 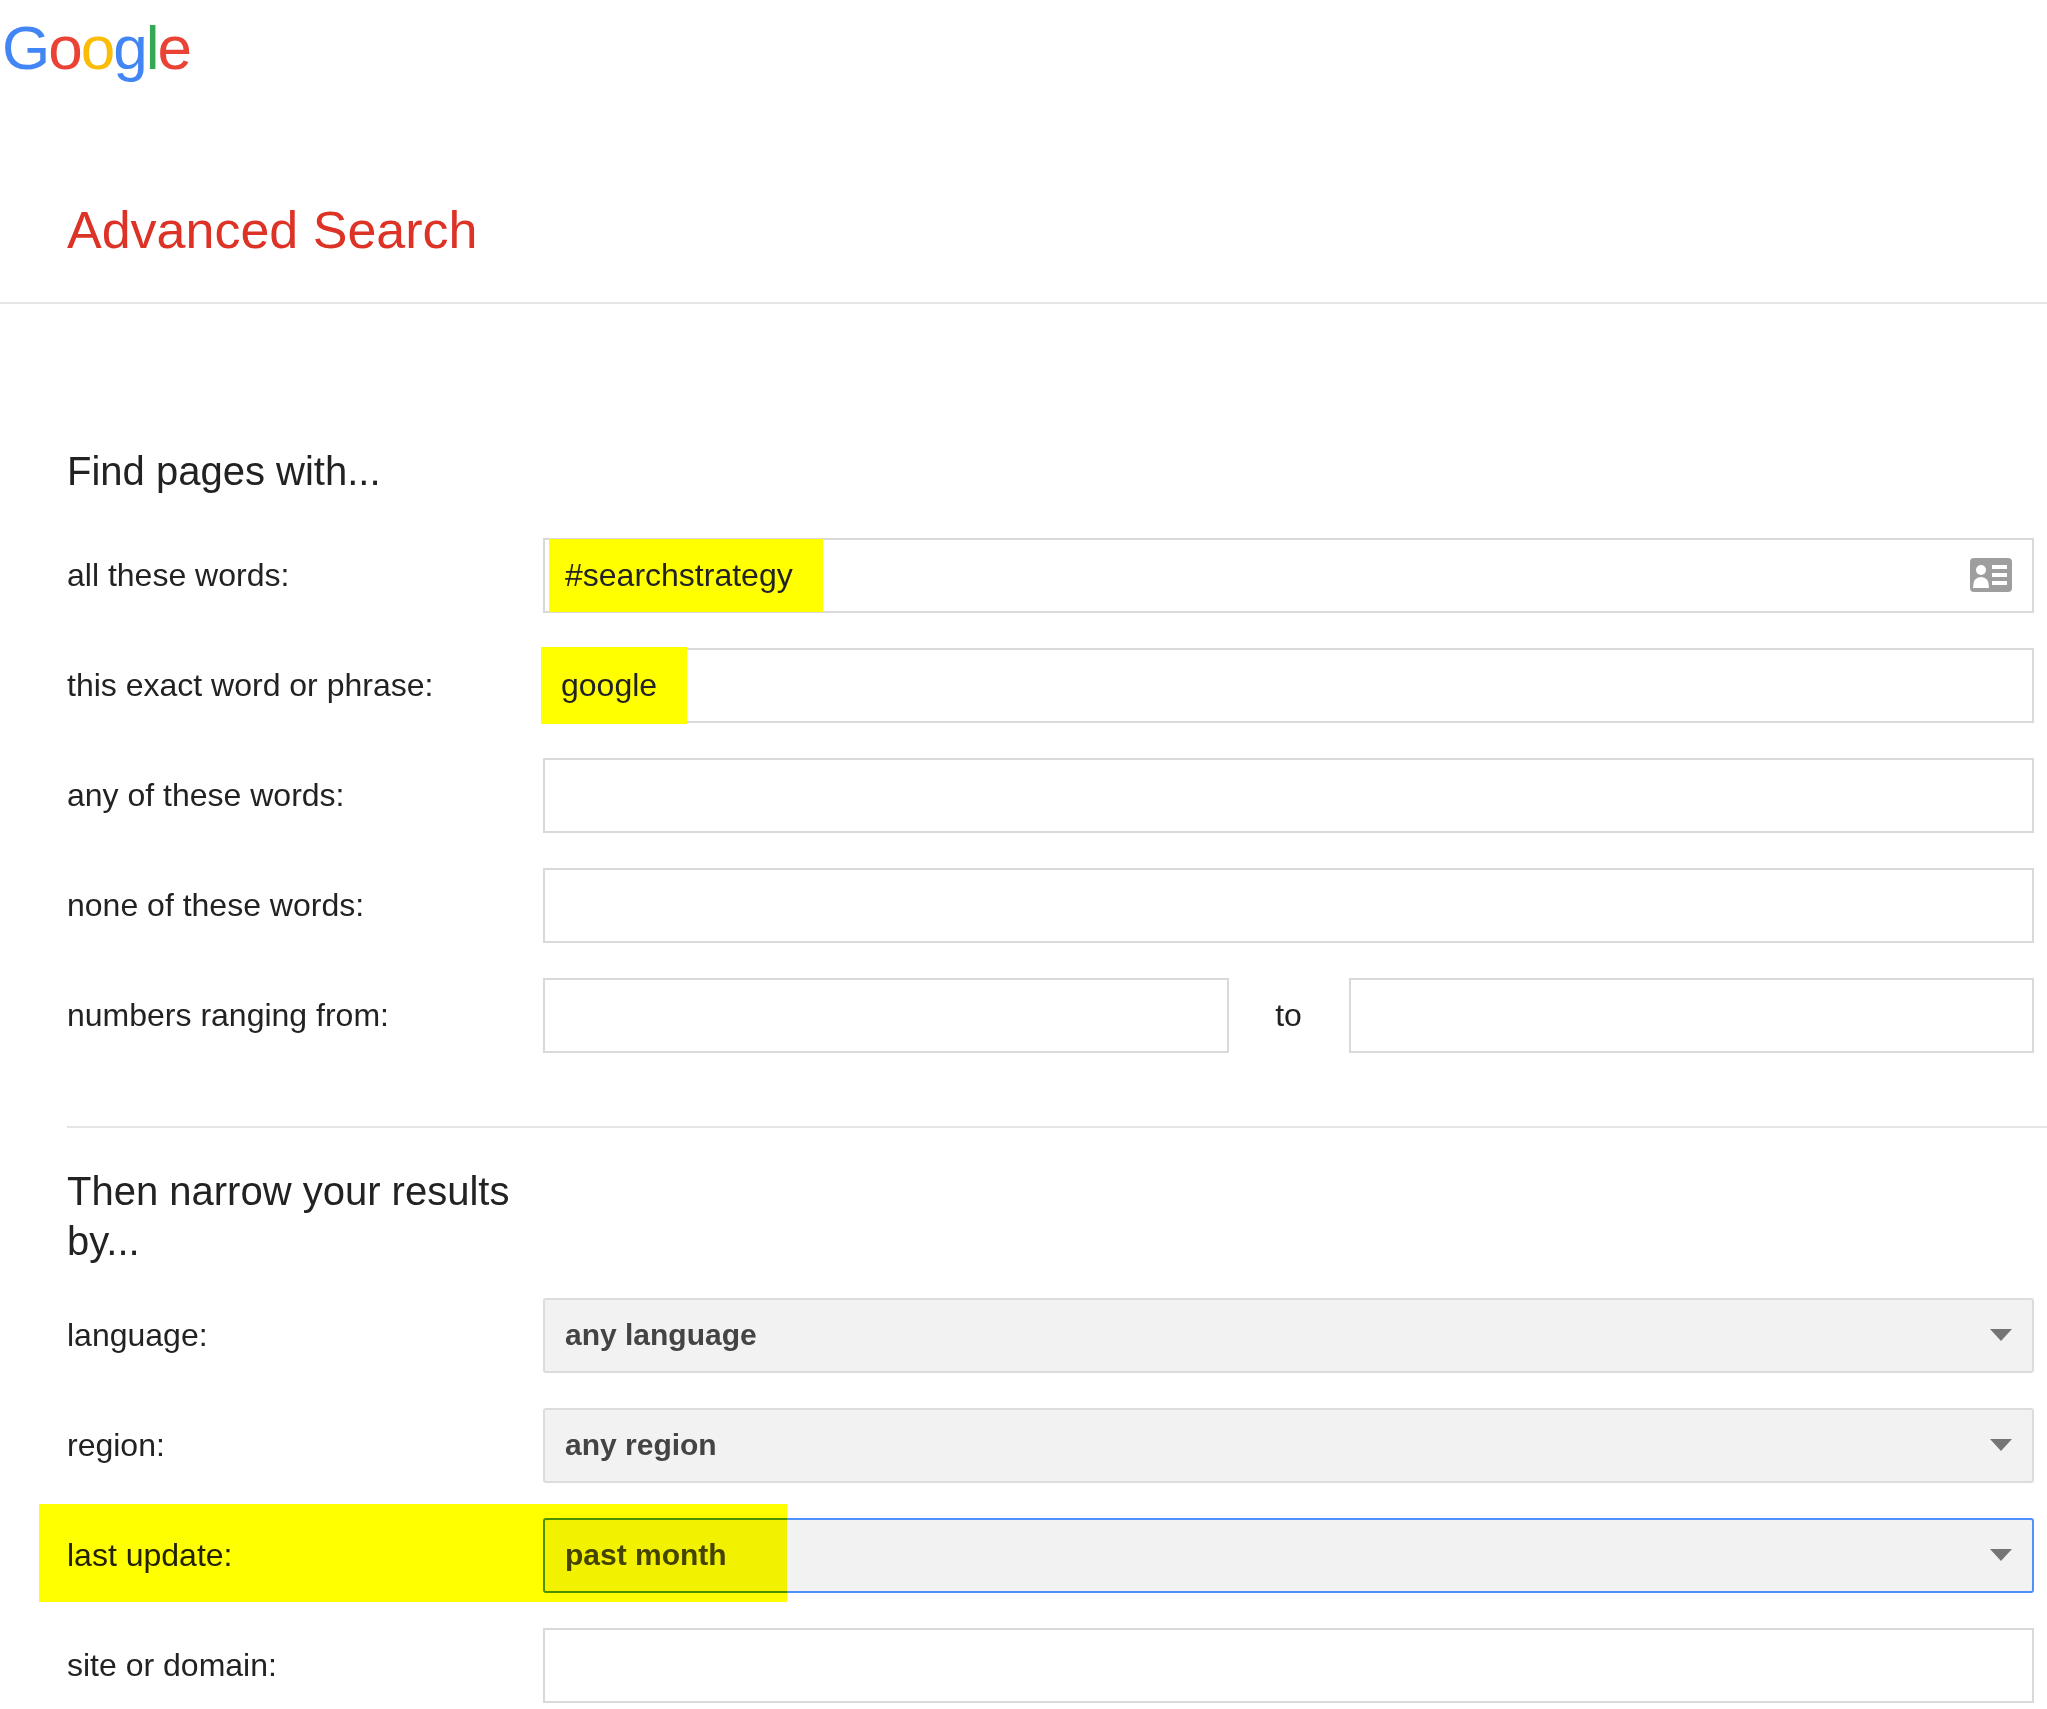 What do you see at coordinates (95, 44) in the screenshot?
I see `logo: Google` at bounding box center [95, 44].